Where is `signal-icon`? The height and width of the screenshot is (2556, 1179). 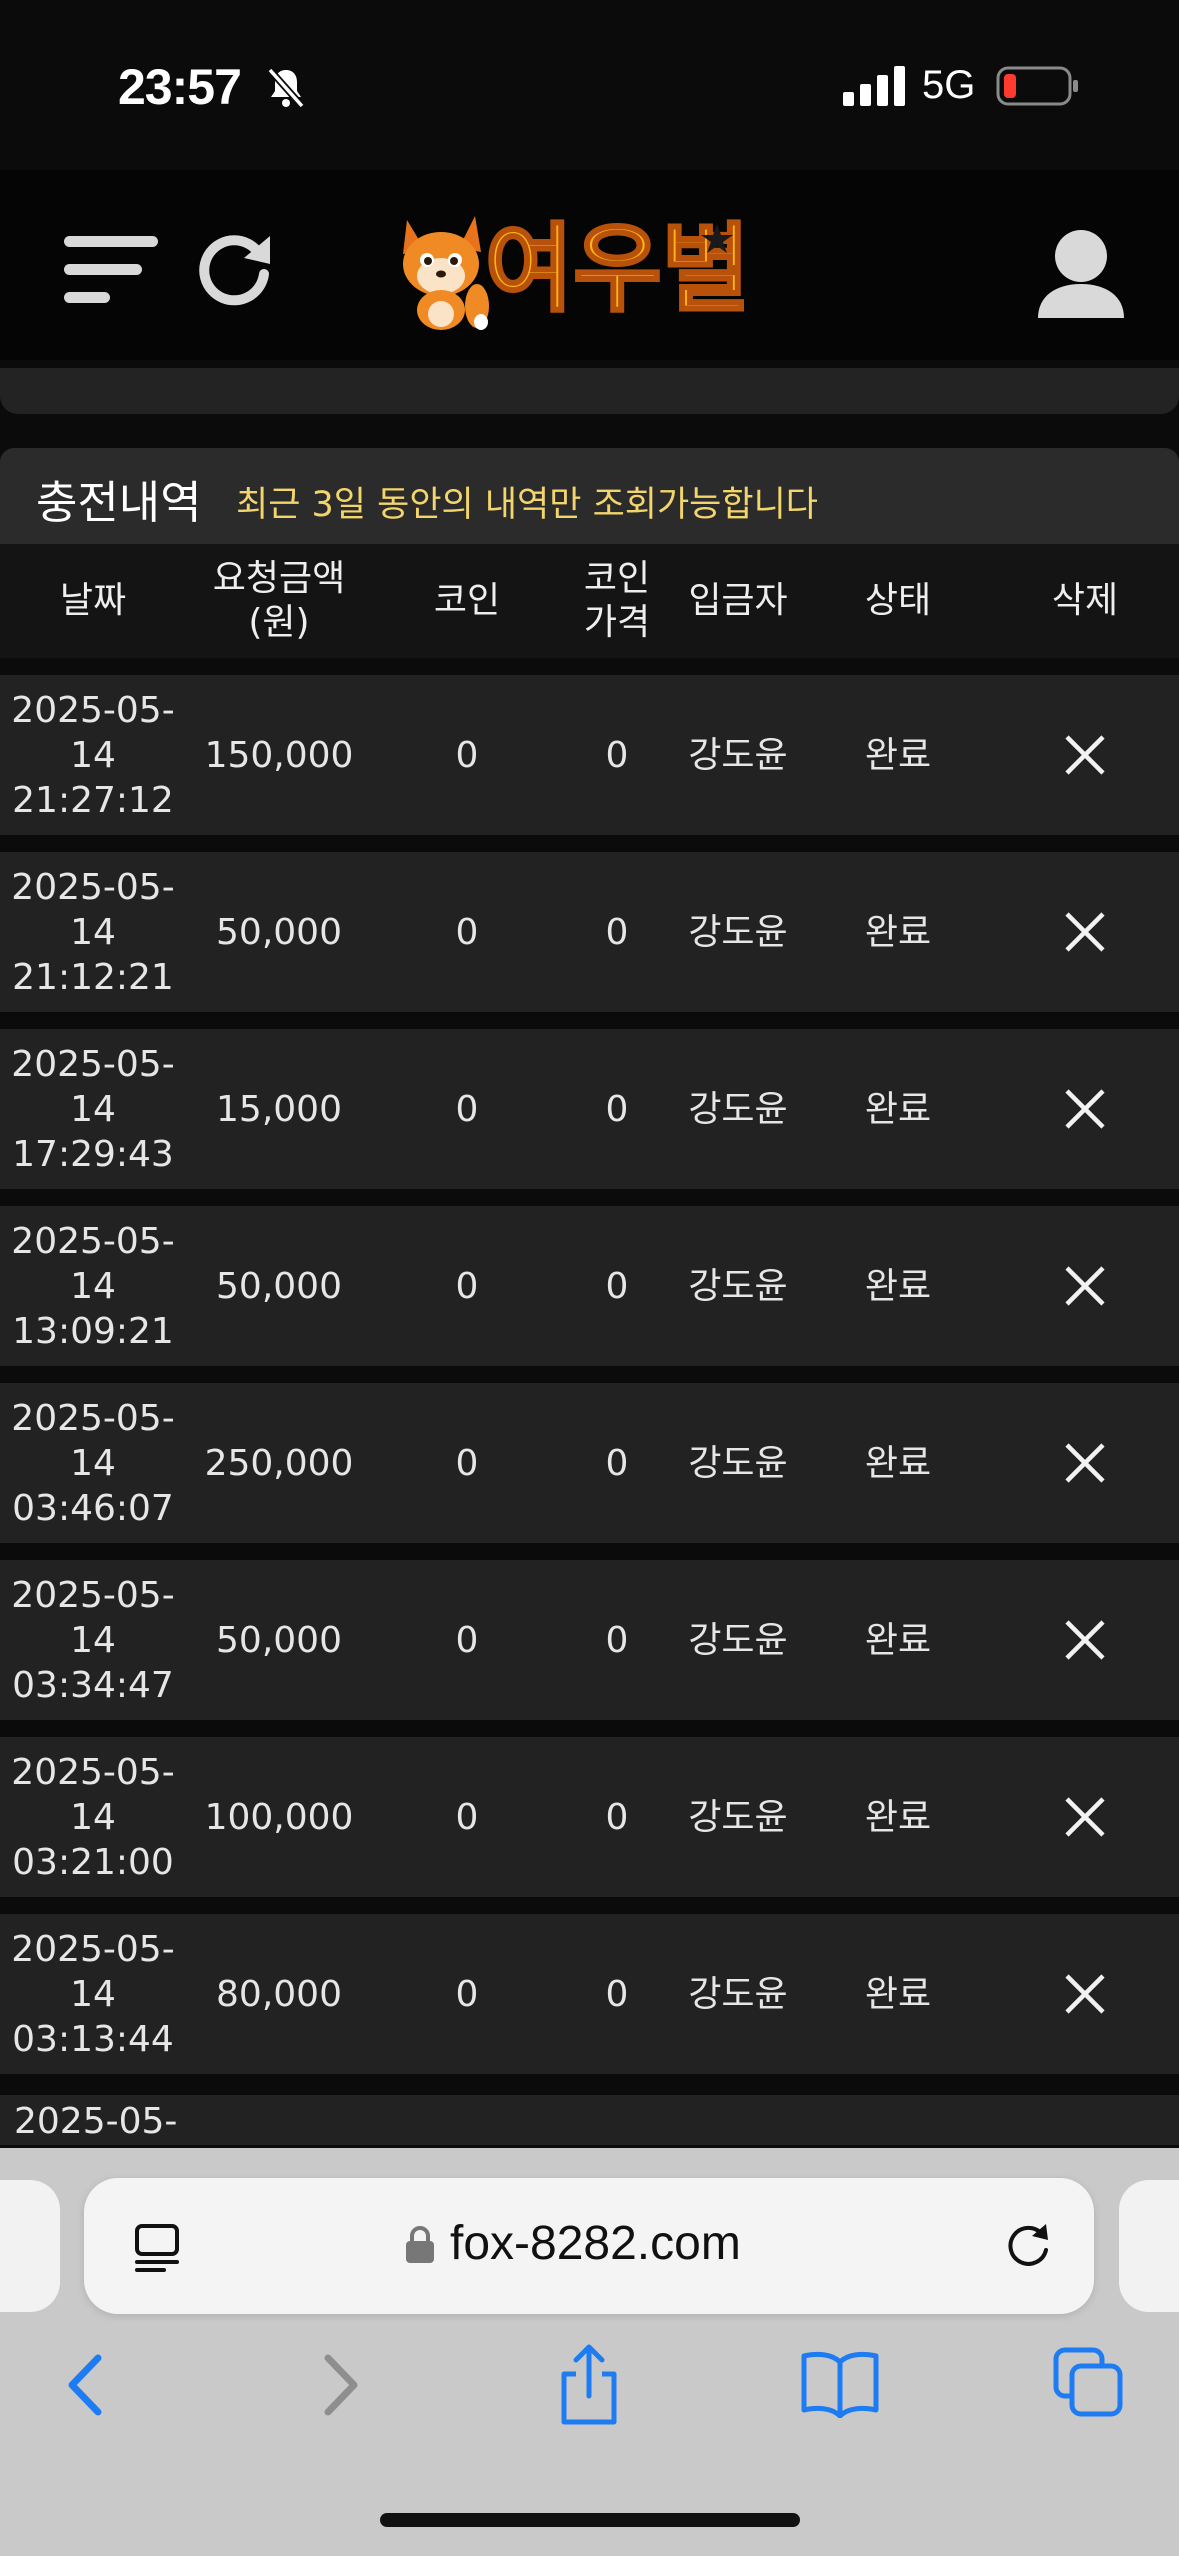
signal-icon is located at coordinates (874, 86).